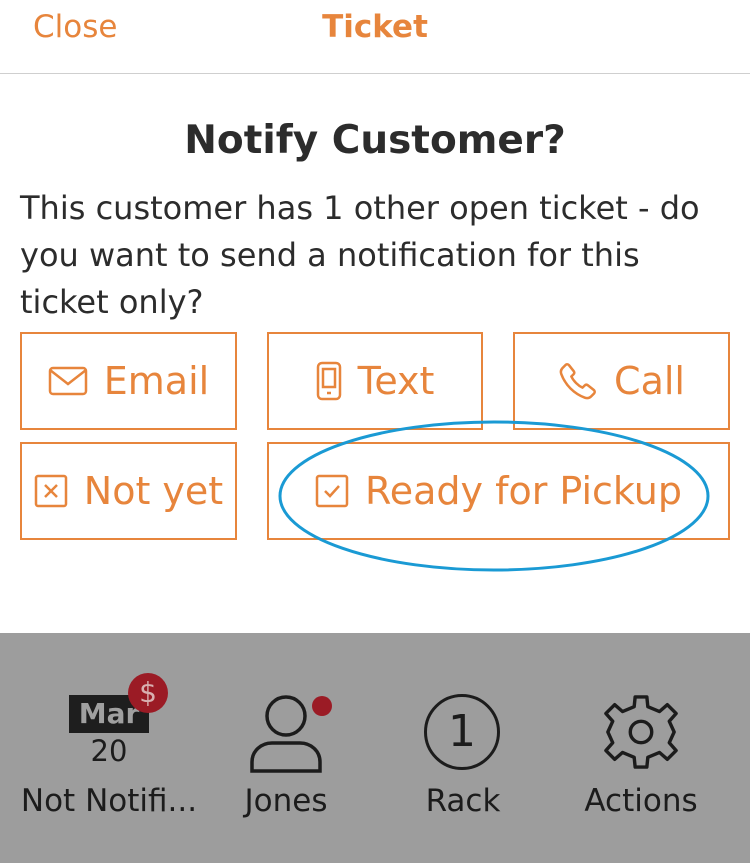 The width and height of the screenshot is (750, 863). I want to click on text-label: Text, so click(396, 381).